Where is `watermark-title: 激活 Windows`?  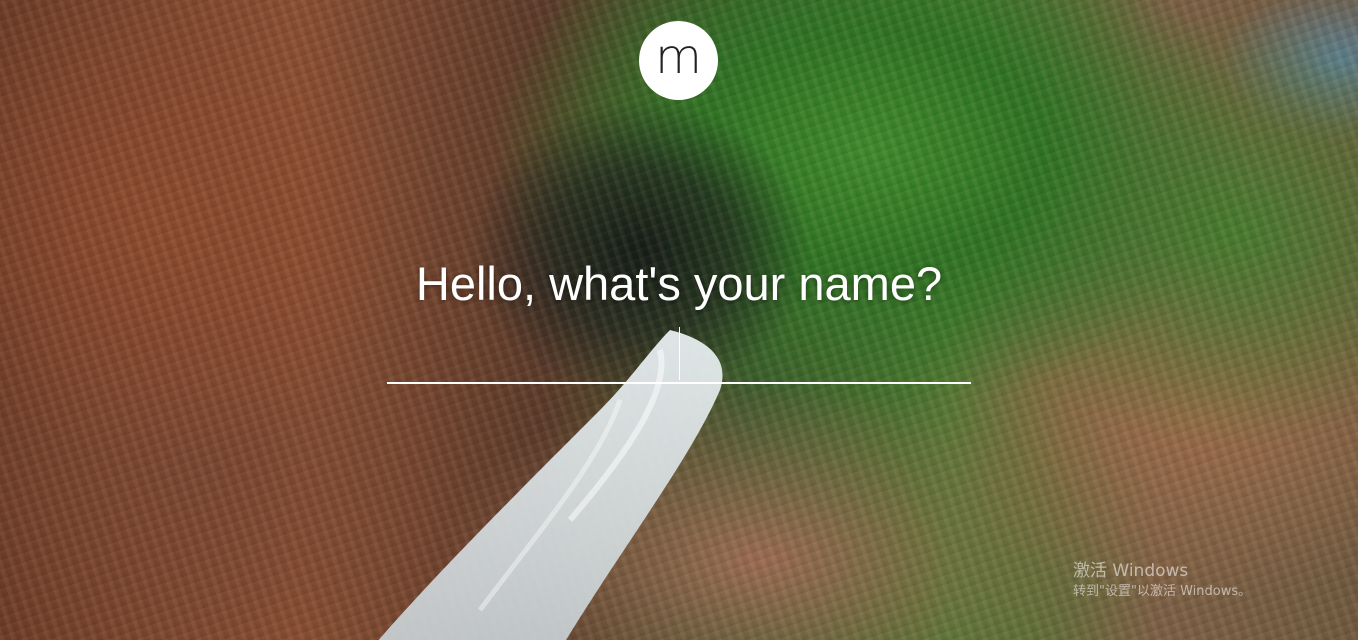
watermark-title: 激活 Windows is located at coordinates (1131, 571).